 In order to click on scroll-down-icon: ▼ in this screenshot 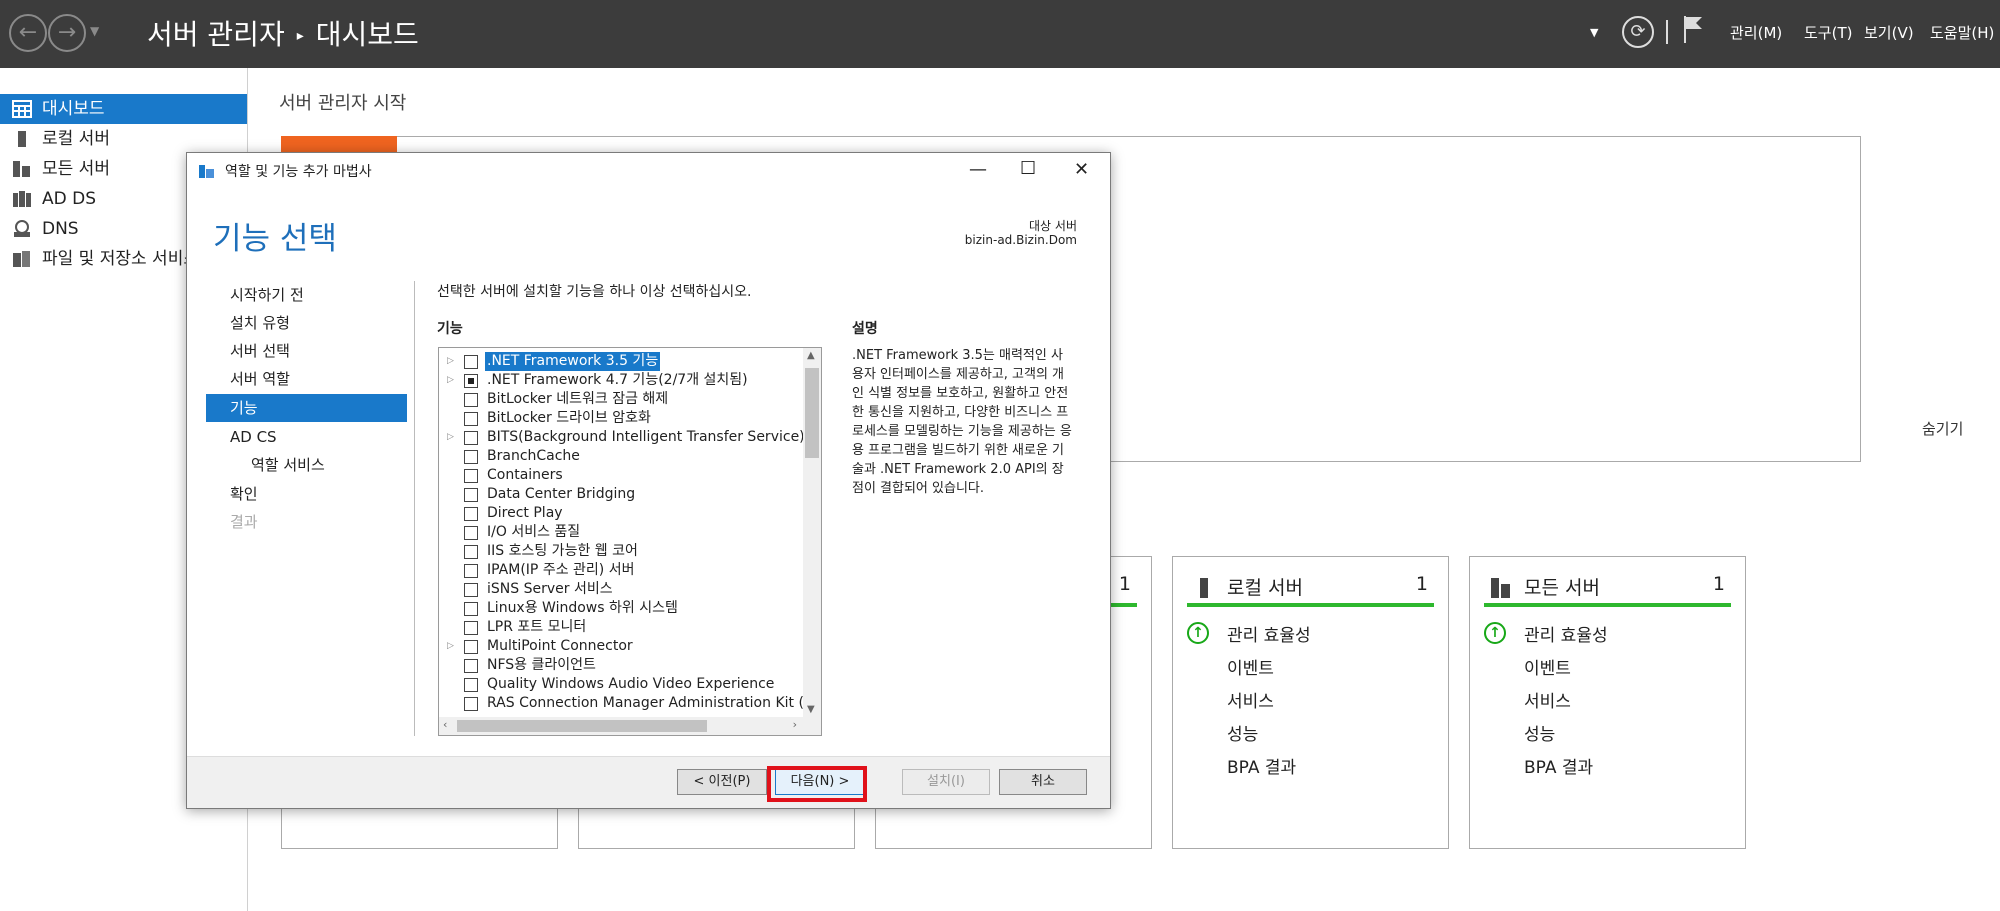, I will do `click(811, 709)`.